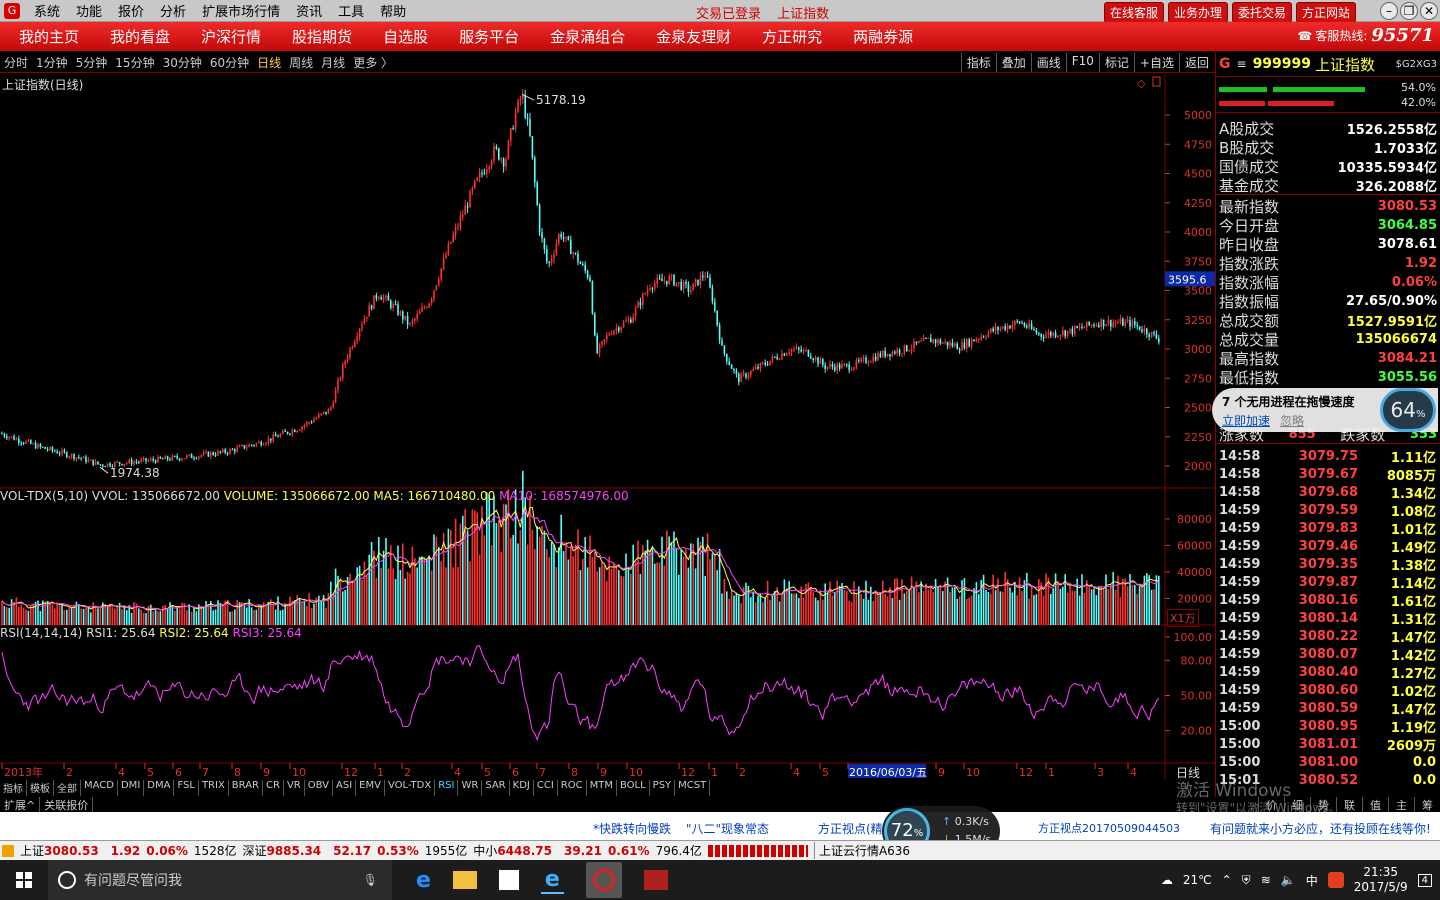  I want to click on indicator-tab-8: BRAR, so click(246, 788).